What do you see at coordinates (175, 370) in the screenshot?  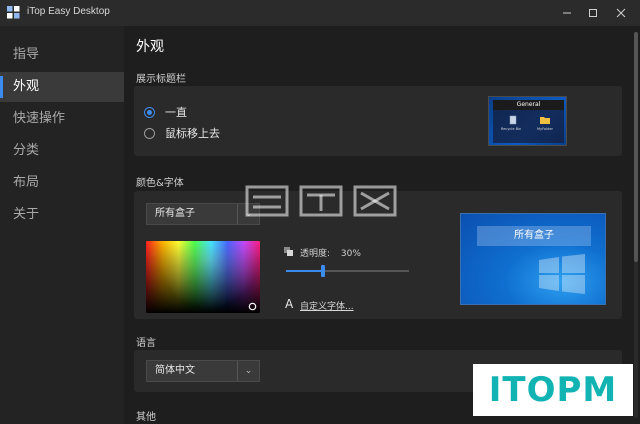 I see `language-select-value: 简体中文` at bounding box center [175, 370].